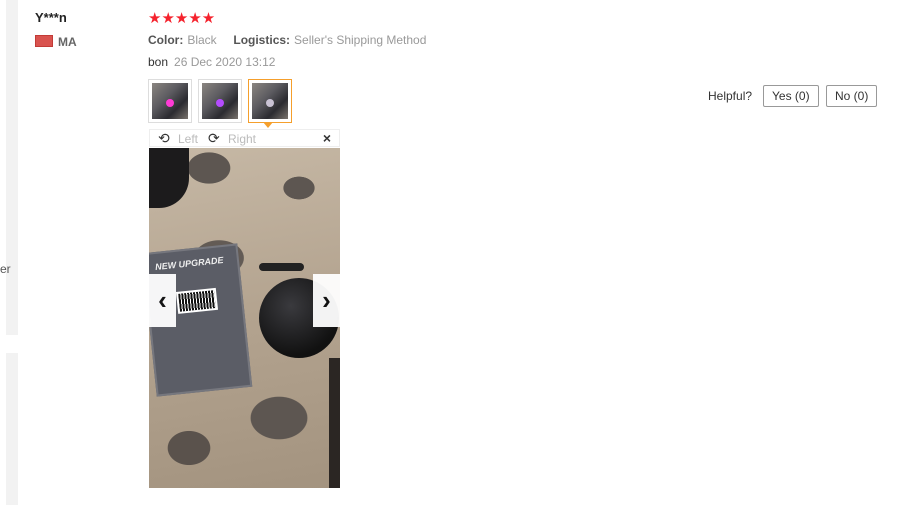 This screenshot has width=898, height=505. Describe the element at coordinates (730, 96) in the screenshot. I see `helpful-label: Helpful?` at that location.